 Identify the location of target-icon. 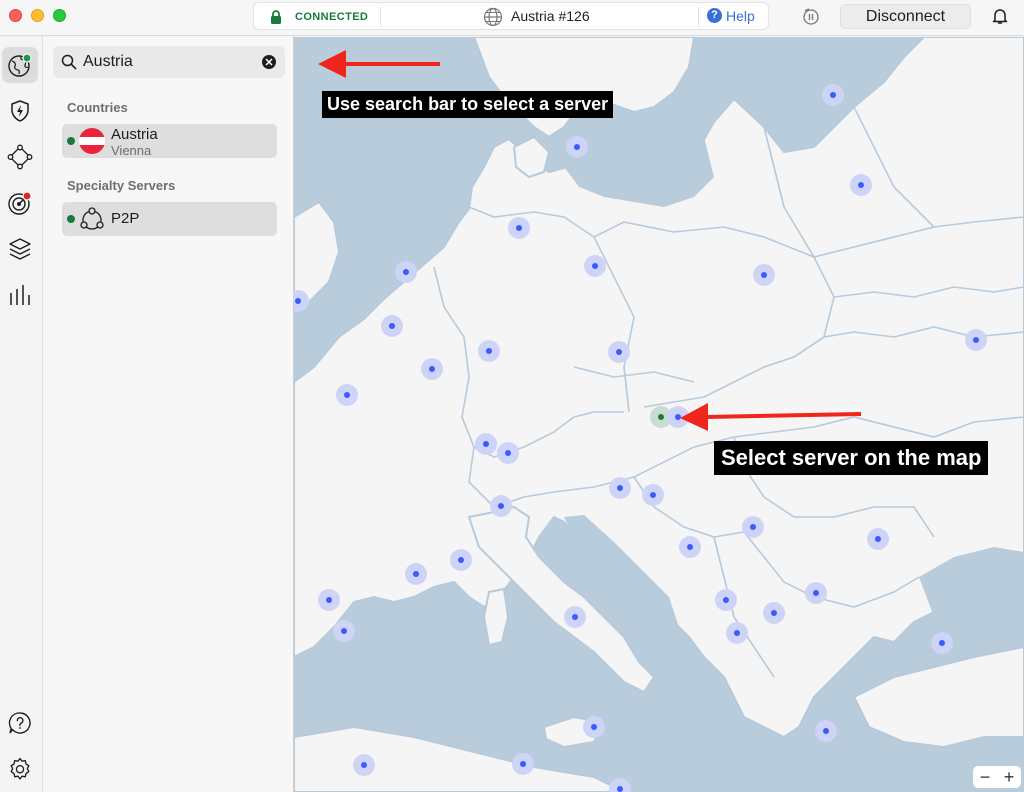
(20, 203).